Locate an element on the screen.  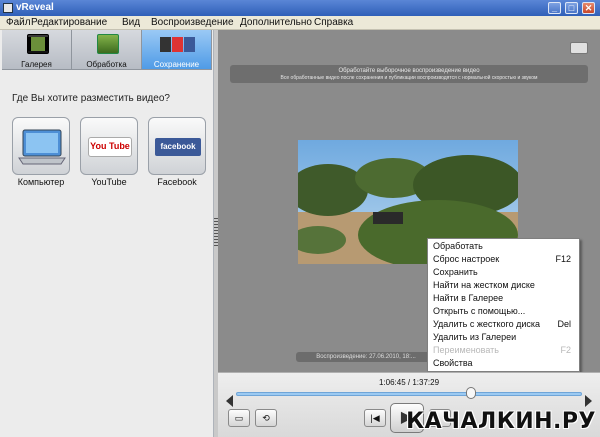
ctx-enhance: Обработать is located at coordinates (503, 246).